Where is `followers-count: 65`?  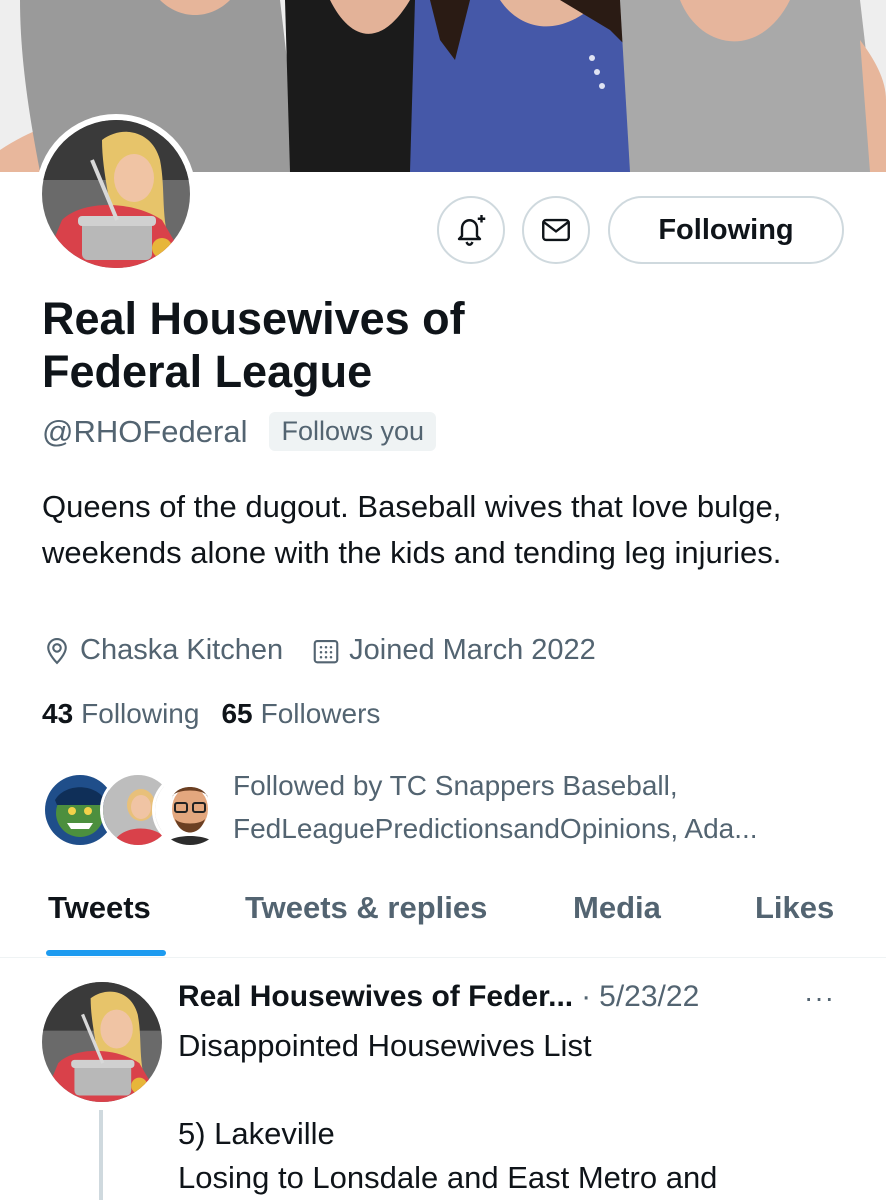 followers-count: 65 is located at coordinates (237, 713).